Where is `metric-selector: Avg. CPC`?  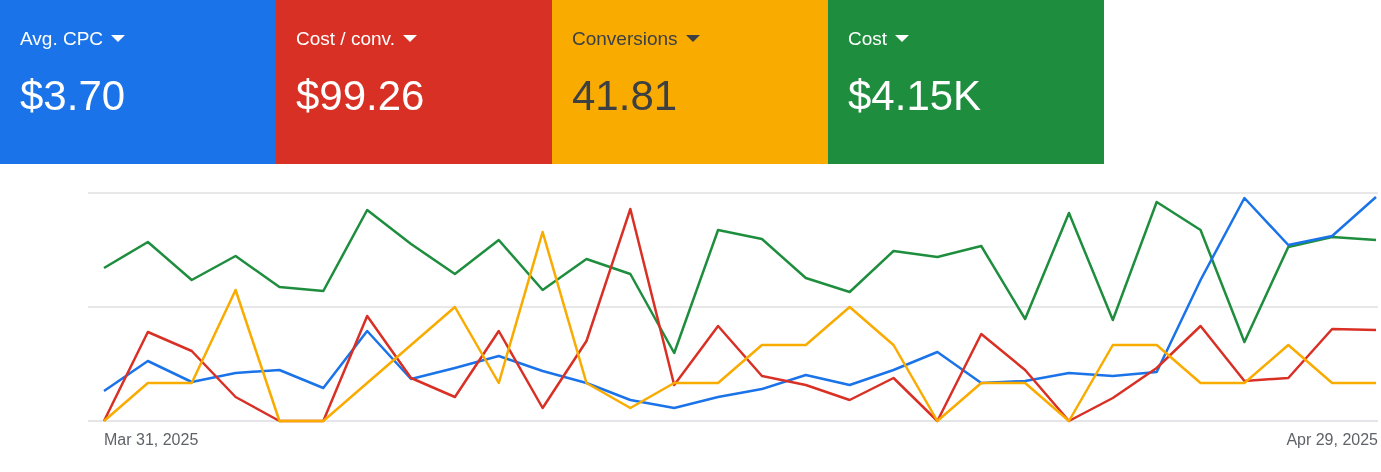 metric-selector: Avg. CPC is located at coordinates (73, 39).